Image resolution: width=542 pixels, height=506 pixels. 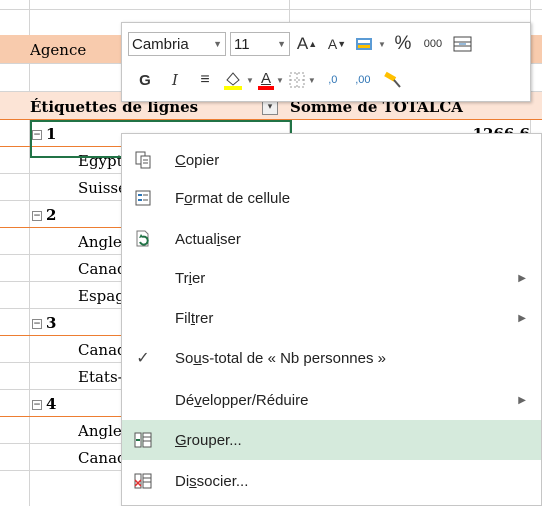 I want to click on row-label: Suisse, so click(x=103, y=188).